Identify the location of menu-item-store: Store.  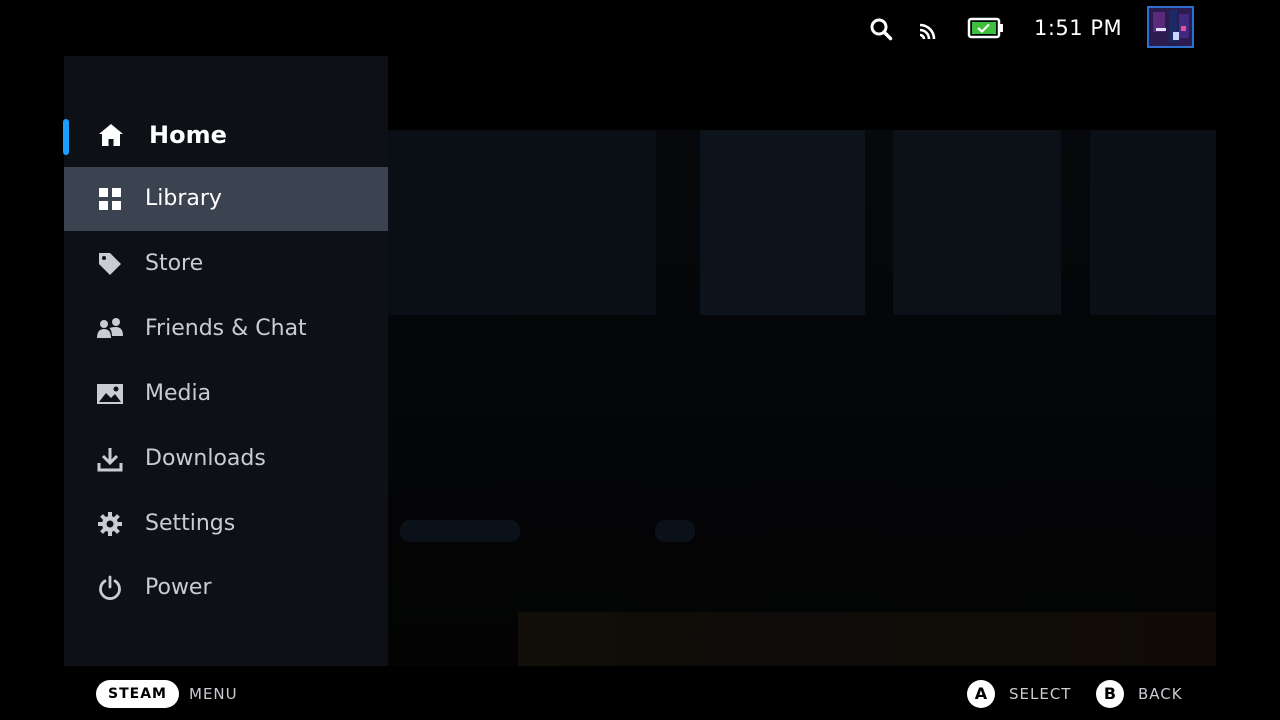
(226, 264).